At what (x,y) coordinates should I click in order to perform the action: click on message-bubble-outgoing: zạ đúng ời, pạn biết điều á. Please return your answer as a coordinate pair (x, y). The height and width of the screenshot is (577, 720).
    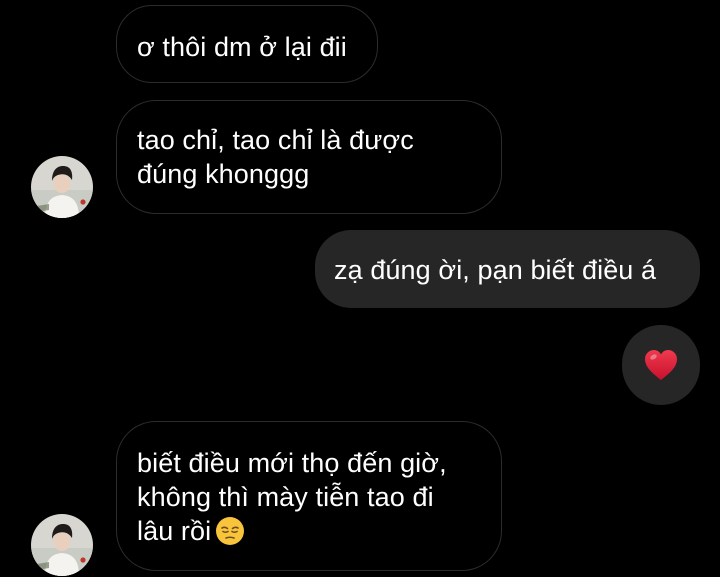
    Looking at the image, I should click on (507, 269).